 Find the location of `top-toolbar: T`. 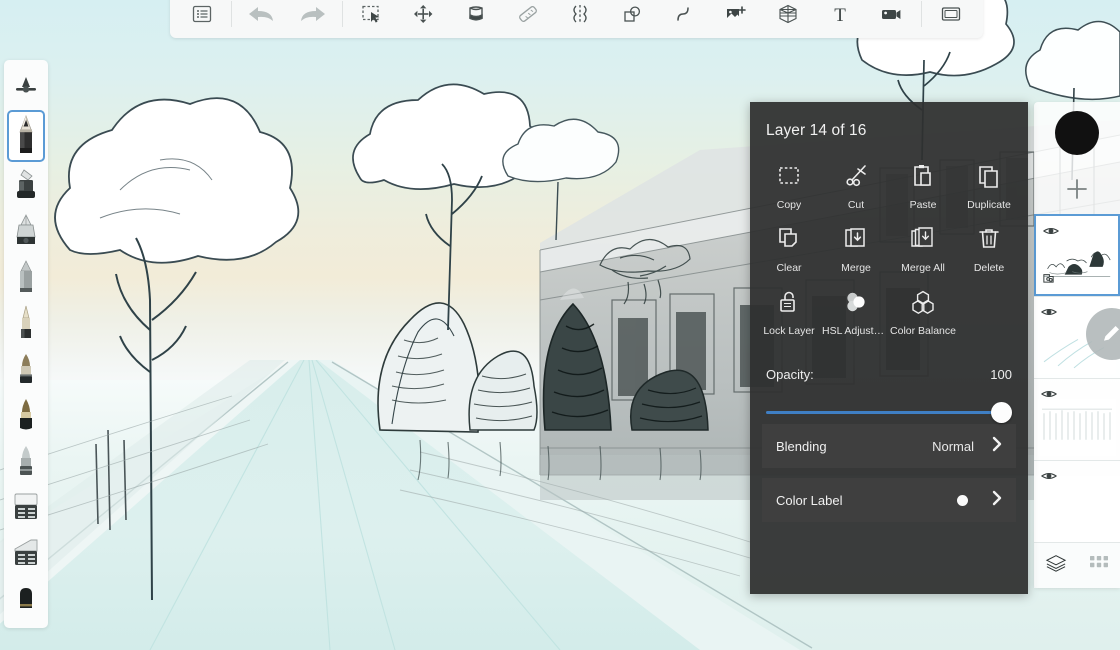

top-toolbar: T is located at coordinates (576, 19).